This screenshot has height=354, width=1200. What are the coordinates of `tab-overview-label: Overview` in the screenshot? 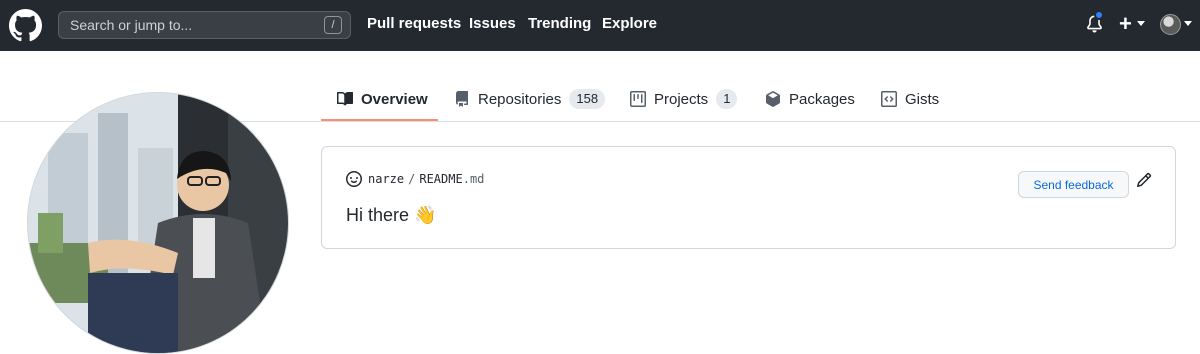 It's located at (394, 99).